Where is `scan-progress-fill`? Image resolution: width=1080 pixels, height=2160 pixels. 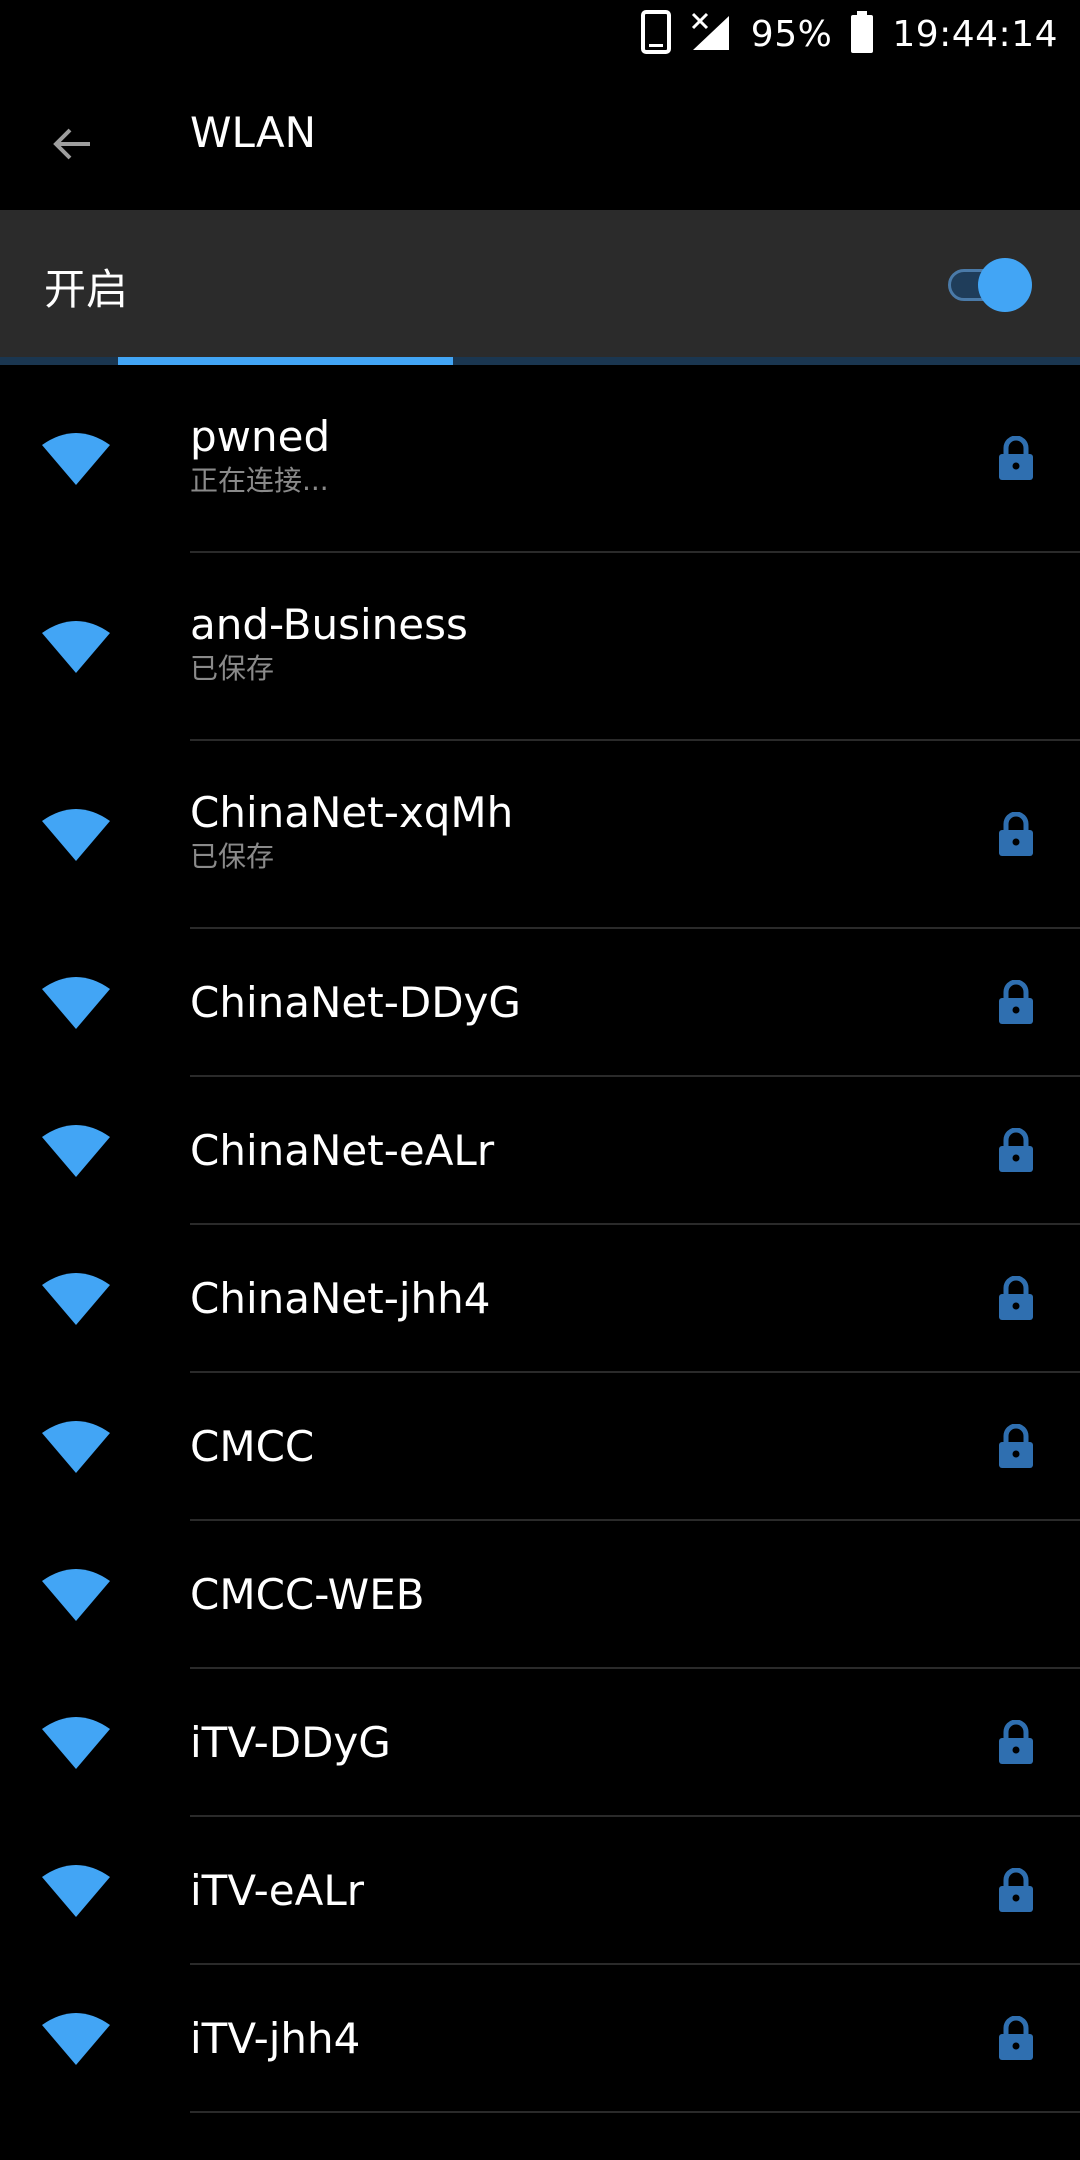
scan-progress-fill is located at coordinates (285, 361).